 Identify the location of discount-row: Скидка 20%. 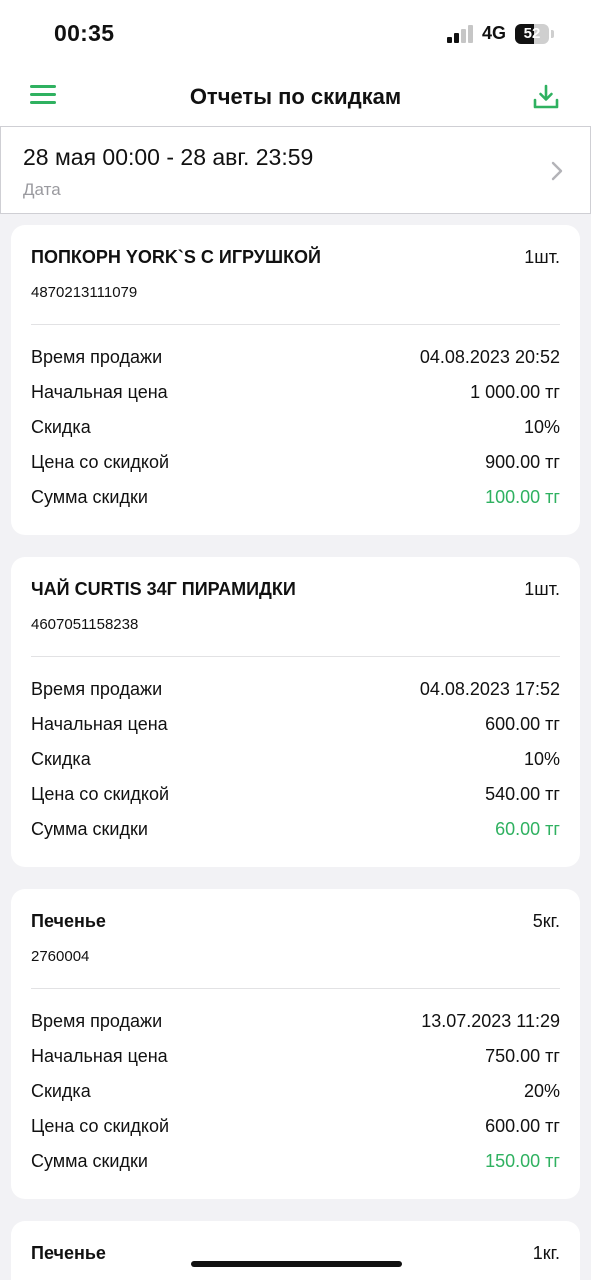
(295, 1093).